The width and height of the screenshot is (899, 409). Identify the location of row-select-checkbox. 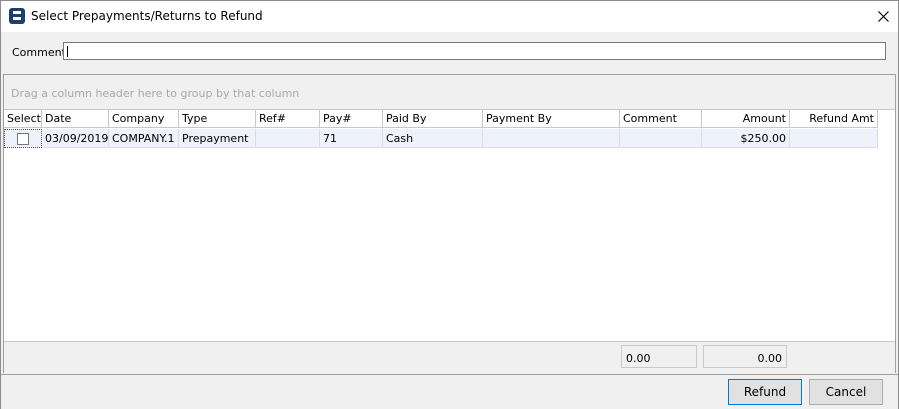
(23, 139).